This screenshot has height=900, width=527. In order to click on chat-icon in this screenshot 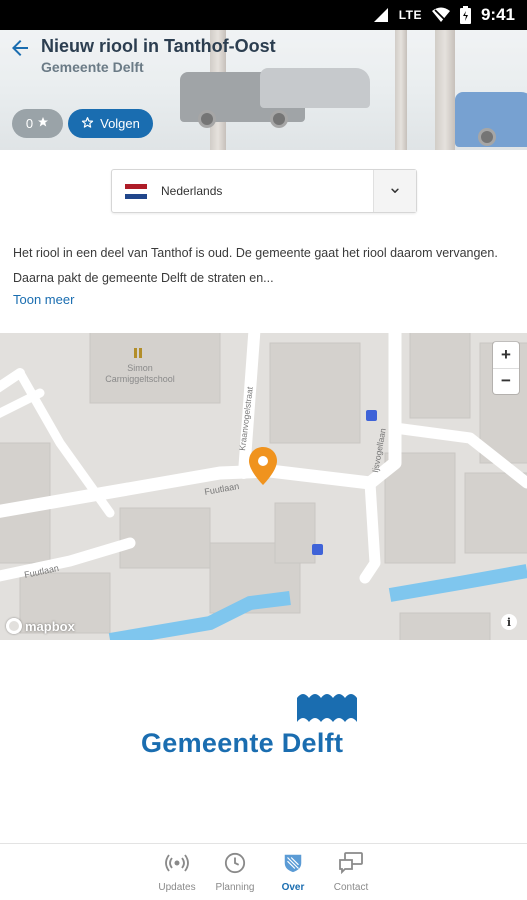, I will do `click(351, 865)`.